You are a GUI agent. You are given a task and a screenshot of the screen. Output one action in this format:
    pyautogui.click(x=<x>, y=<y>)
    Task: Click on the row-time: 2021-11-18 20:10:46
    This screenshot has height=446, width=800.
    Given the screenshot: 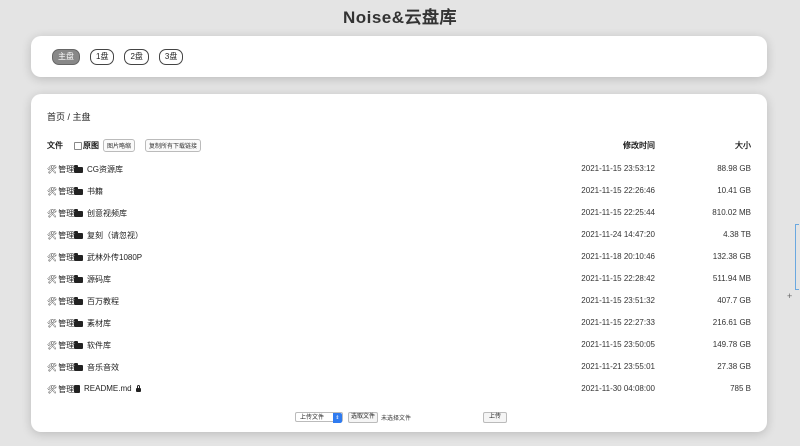 What is the action you would take?
    pyautogui.click(x=618, y=256)
    